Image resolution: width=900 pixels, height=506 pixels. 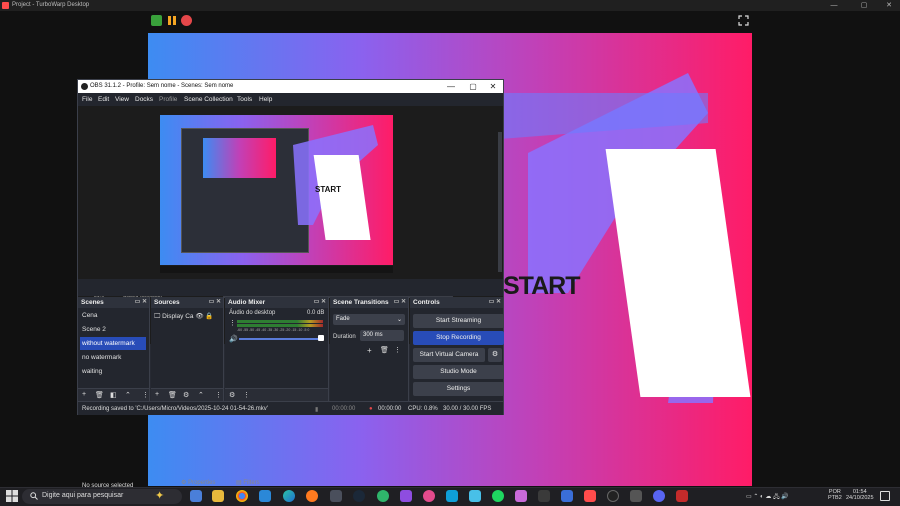 What do you see at coordinates (390, 409) in the screenshot?
I see `record-time: 00:00:00` at bounding box center [390, 409].